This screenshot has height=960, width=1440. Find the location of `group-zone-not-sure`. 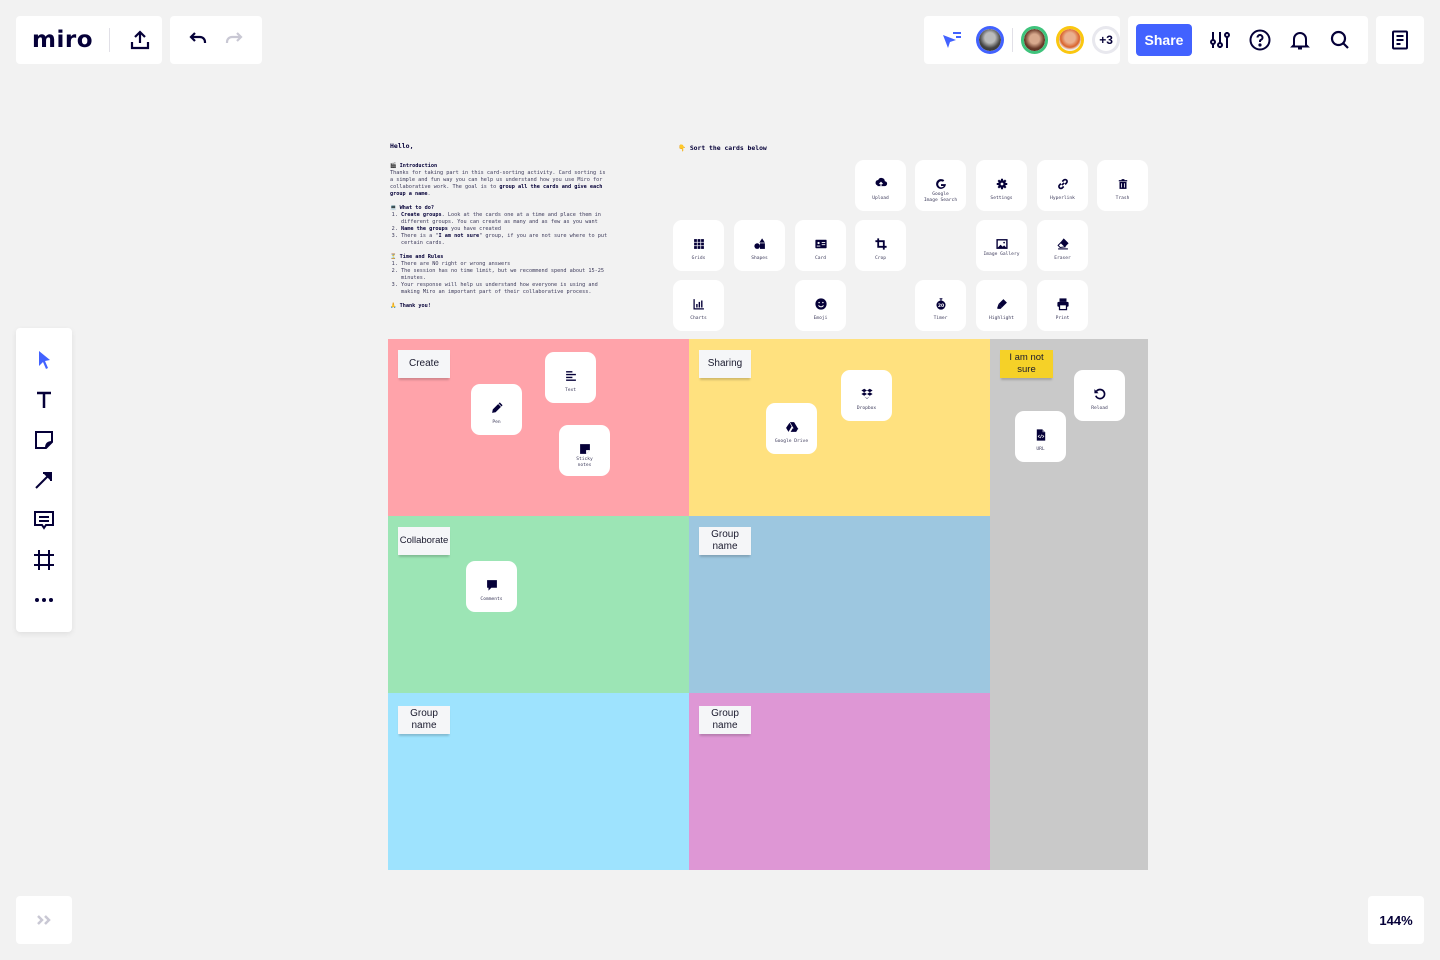

group-zone-not-sure is located at coordinates (1069, 604).